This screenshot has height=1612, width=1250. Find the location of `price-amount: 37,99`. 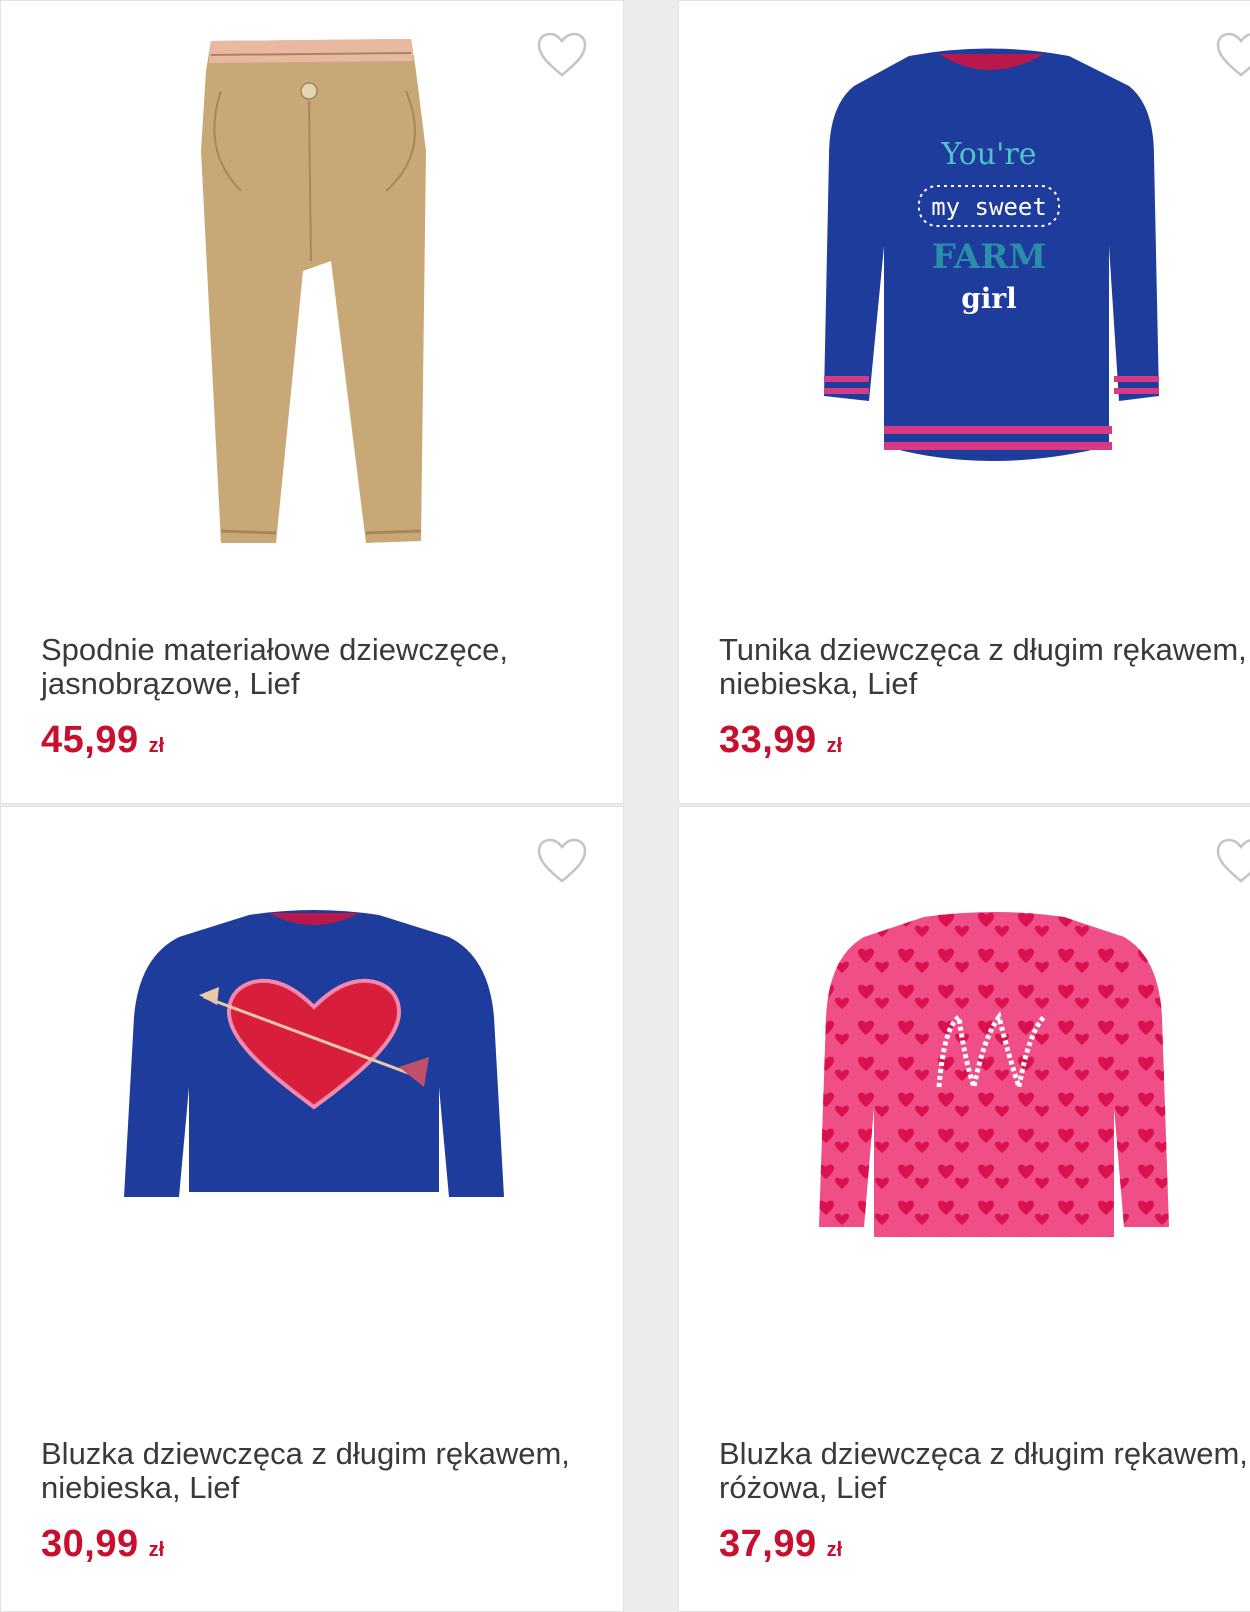

price-amount: 37,99 is located at coordinates (768, 1544).